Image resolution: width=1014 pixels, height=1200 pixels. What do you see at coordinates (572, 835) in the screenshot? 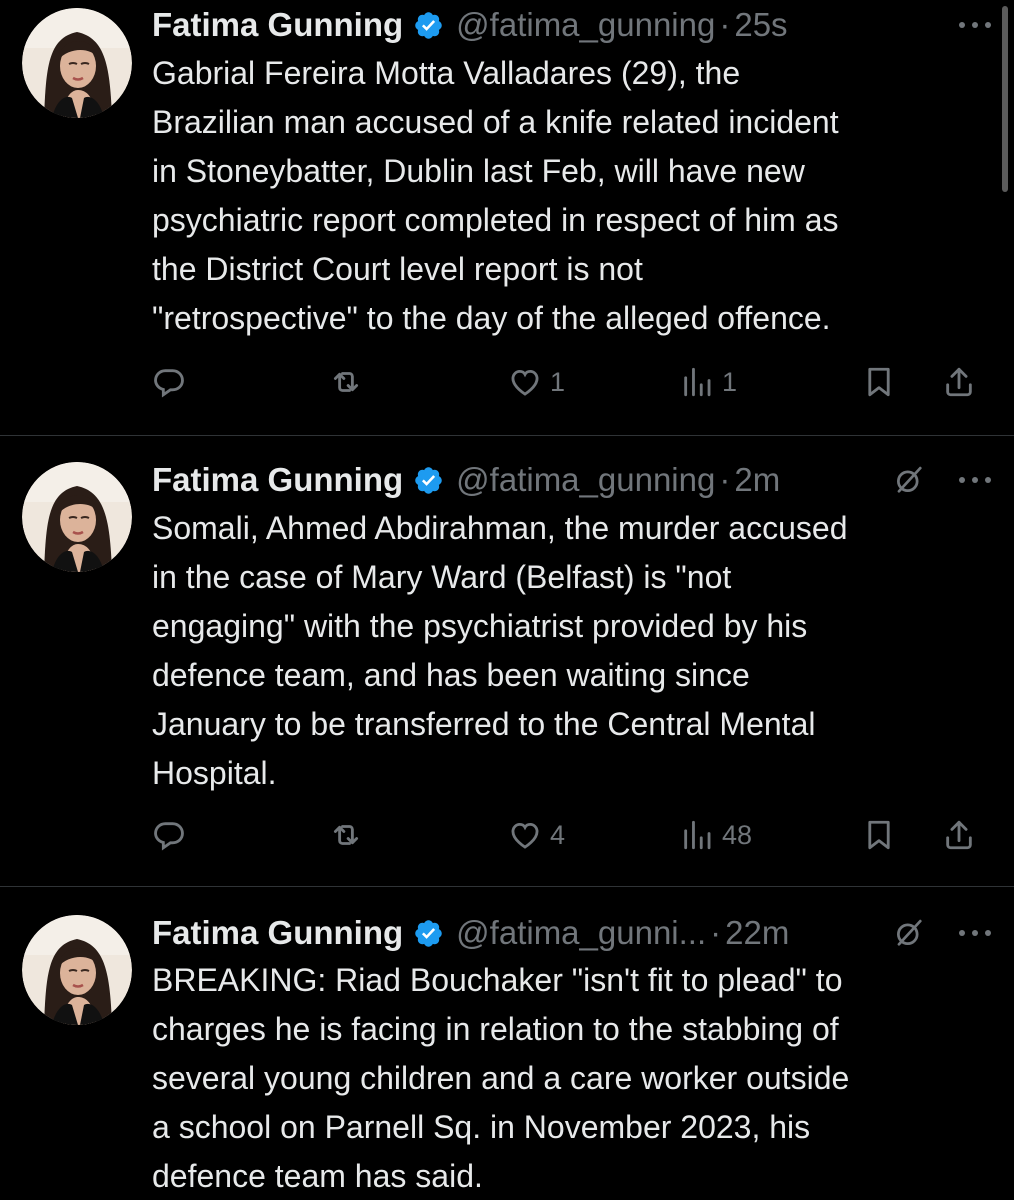
I see `tweet-actions: 4 48` at bounding box center [572, 835].